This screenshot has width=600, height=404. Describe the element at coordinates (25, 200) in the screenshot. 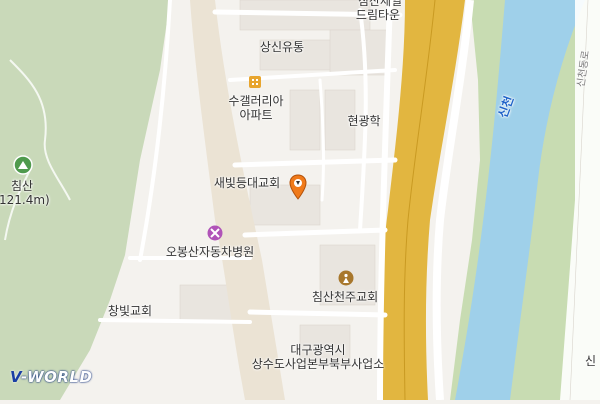

I see `label-chimsan-elevation: (121.4m)` at that location.